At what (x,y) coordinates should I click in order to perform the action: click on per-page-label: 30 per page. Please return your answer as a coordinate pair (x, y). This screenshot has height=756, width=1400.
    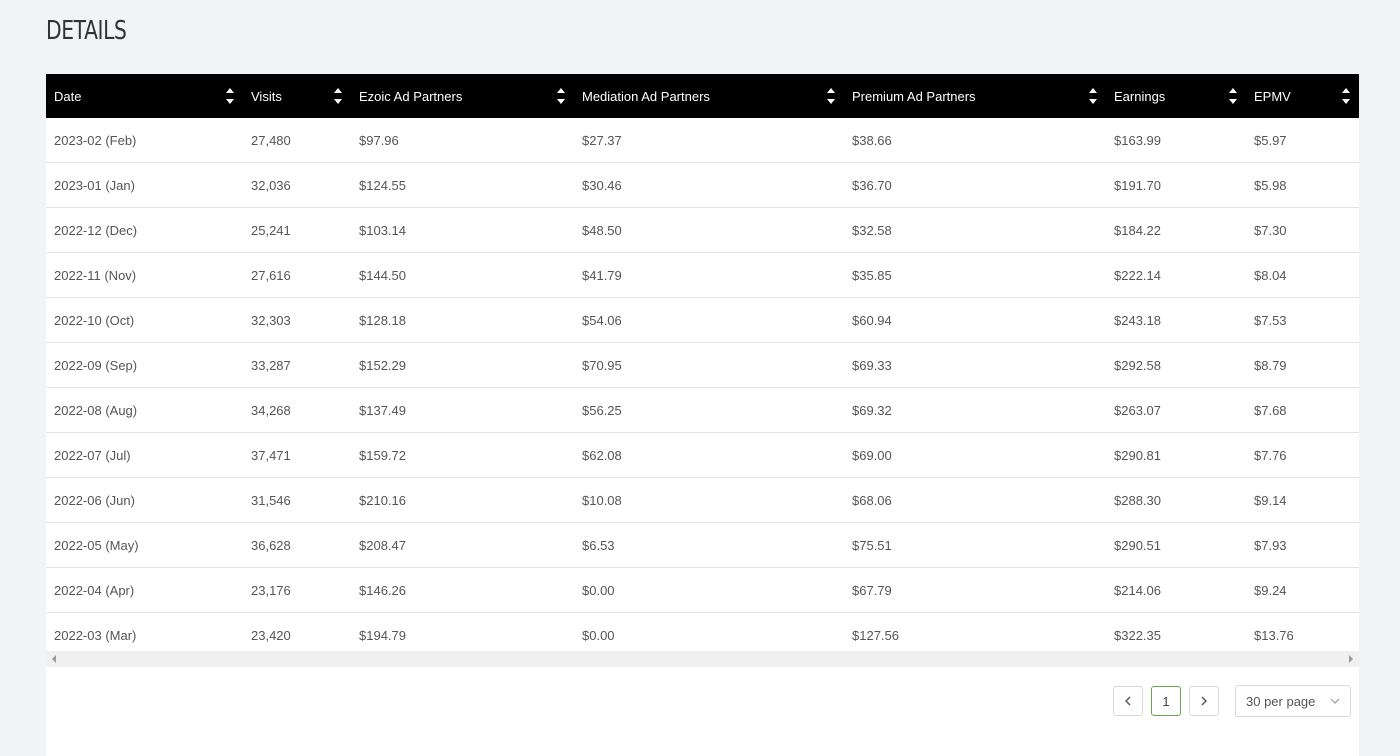
    Looking at the image, I should click on (1281, 701).